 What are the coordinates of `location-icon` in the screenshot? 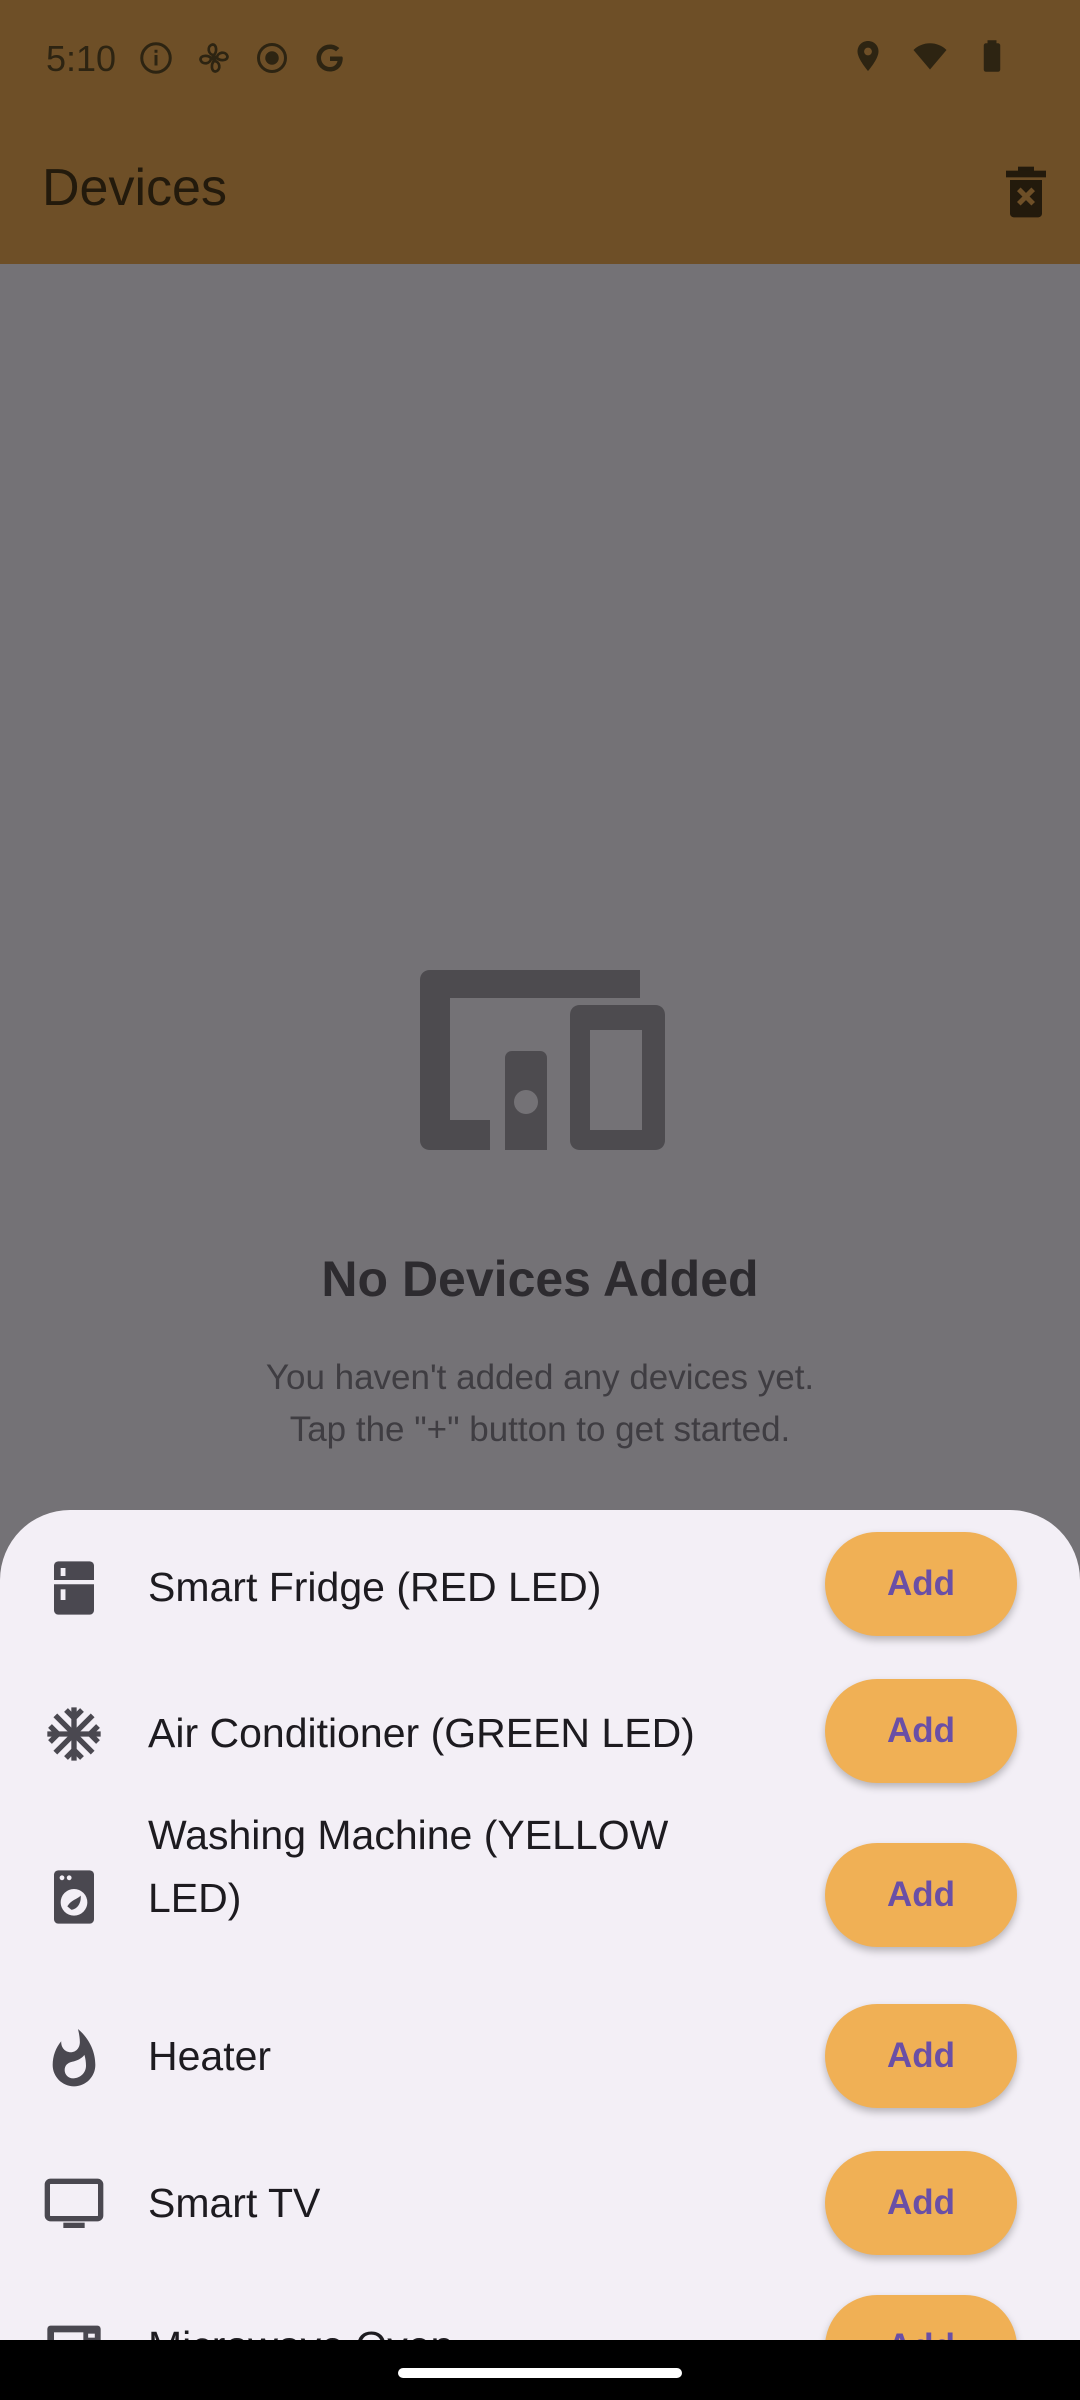 It's located at (868, 56).